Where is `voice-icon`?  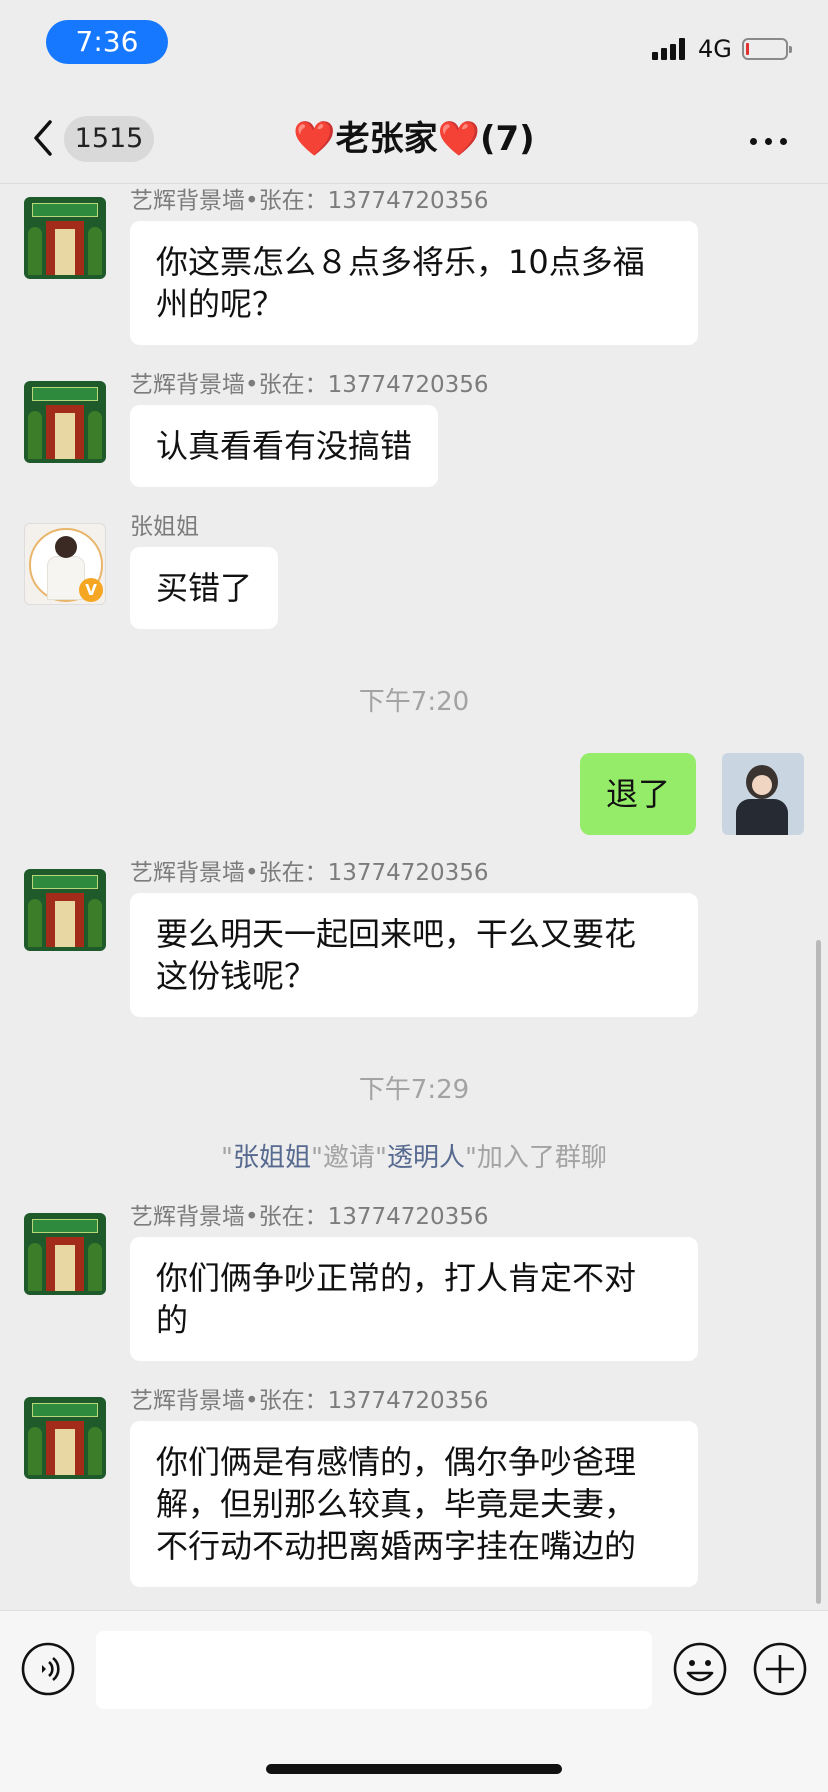 voice-icon is located at coordinates (48, 1669).